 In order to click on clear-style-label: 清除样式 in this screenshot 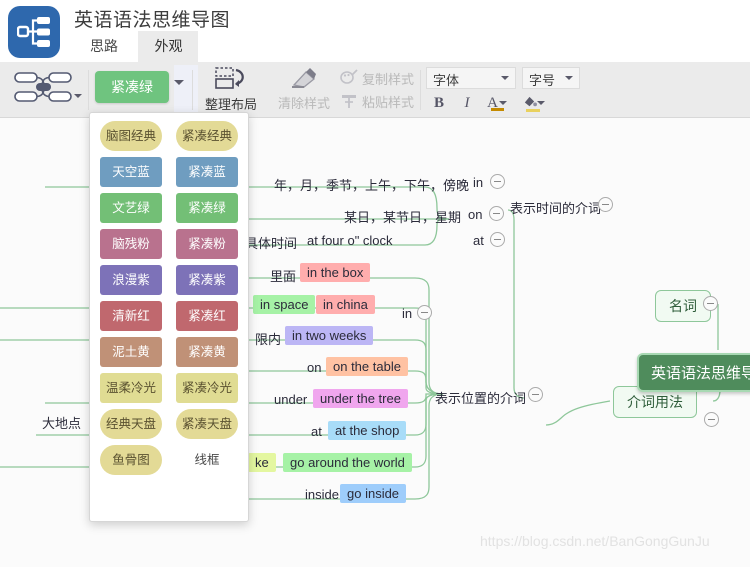, I will do `click(303, 103)`.